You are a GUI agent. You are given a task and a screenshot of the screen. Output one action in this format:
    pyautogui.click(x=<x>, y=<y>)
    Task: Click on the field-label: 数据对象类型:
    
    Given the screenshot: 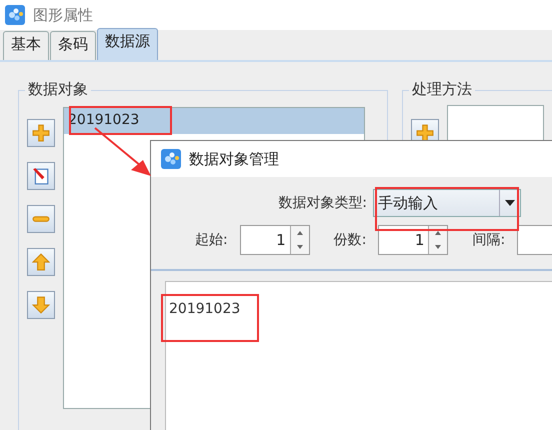 What is the action you would take?
    pyautogui.click(x=322, y=203)
    